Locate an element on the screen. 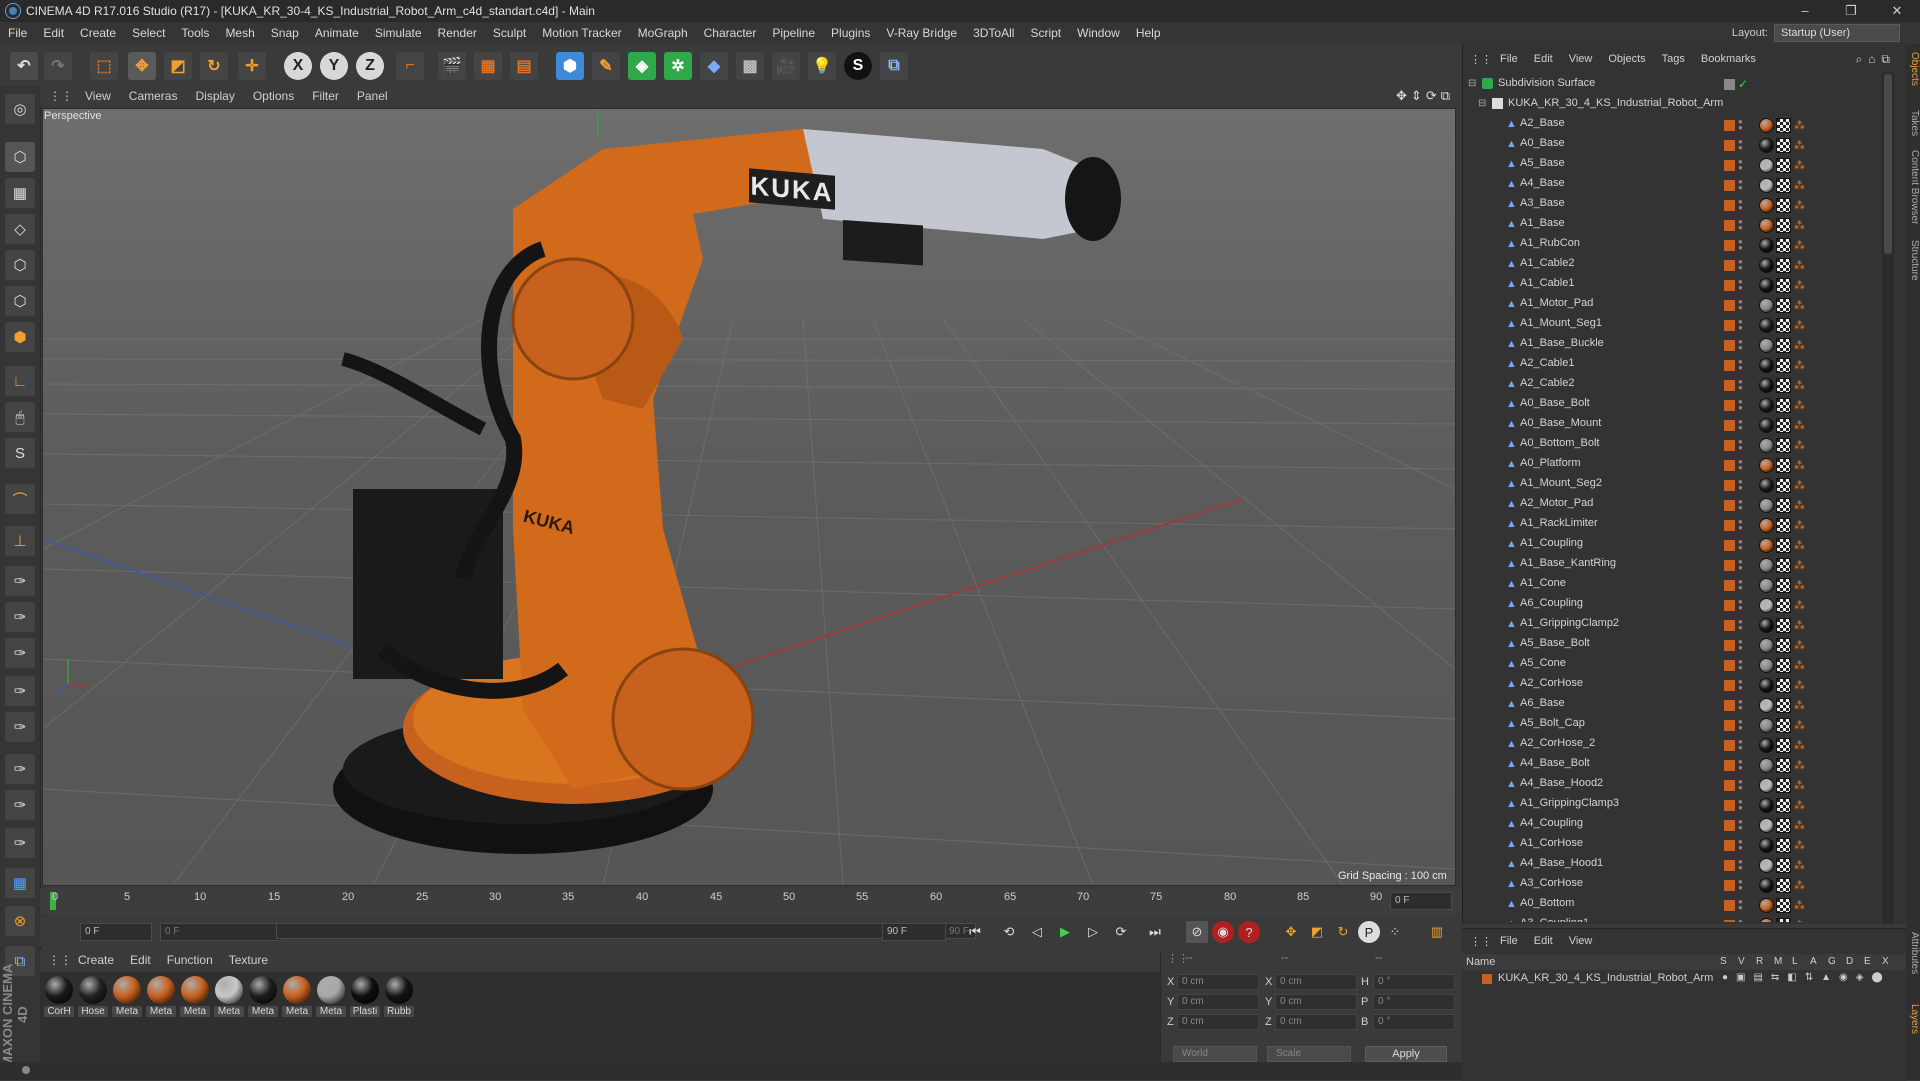  coord-pos-y-field: 0 cm is located at coordinates (1218, 1002).